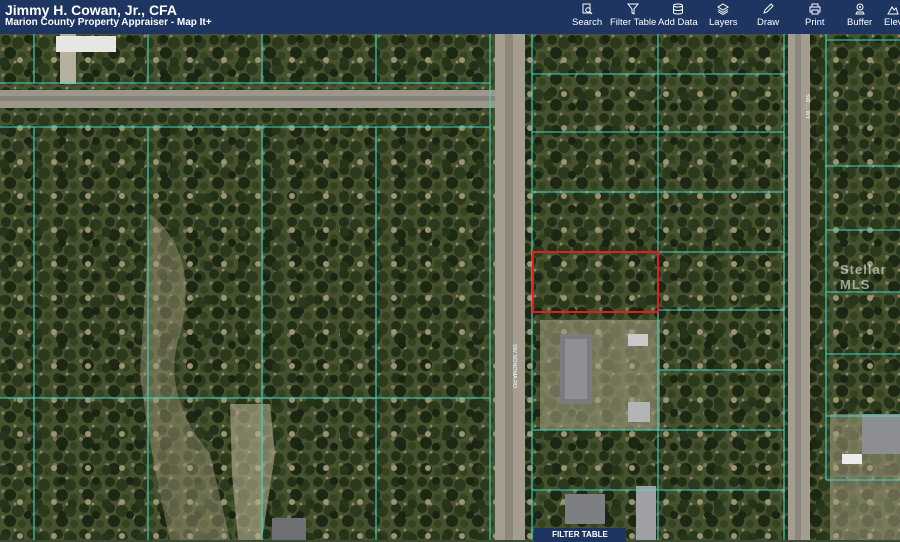  What do you see at coordinates (892, 22) in the screenshot?
I see `elevation-label: Elev` at bounding box center [892, 22].